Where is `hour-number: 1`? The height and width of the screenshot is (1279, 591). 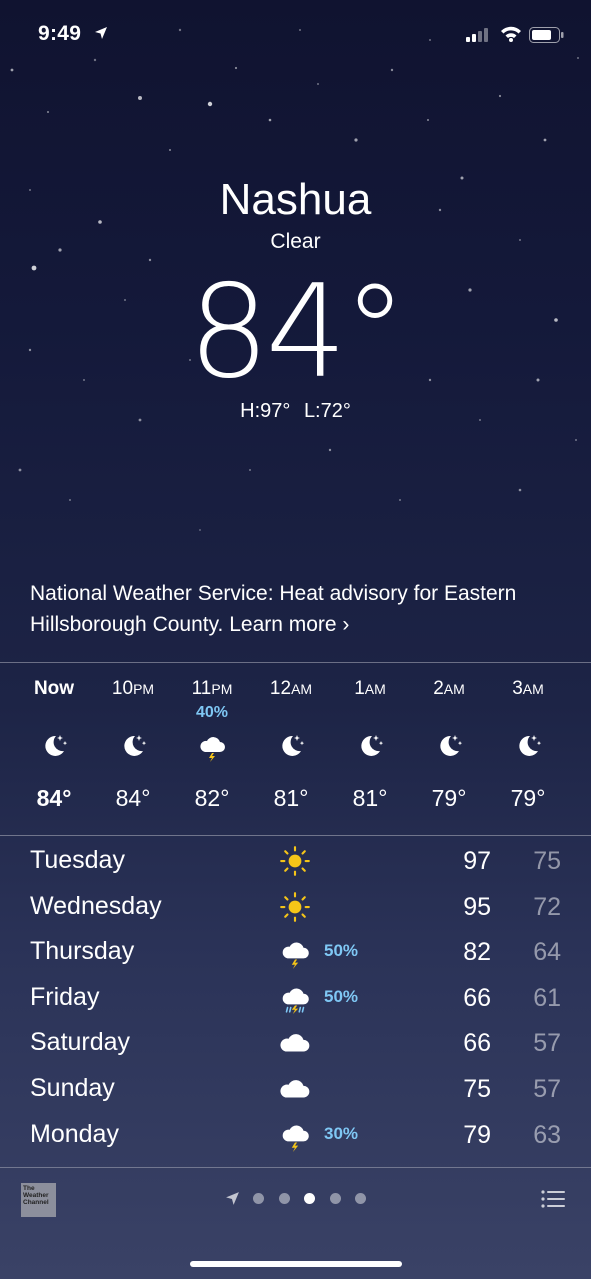
hour-number: 1 is located at coordinates (359, 688).